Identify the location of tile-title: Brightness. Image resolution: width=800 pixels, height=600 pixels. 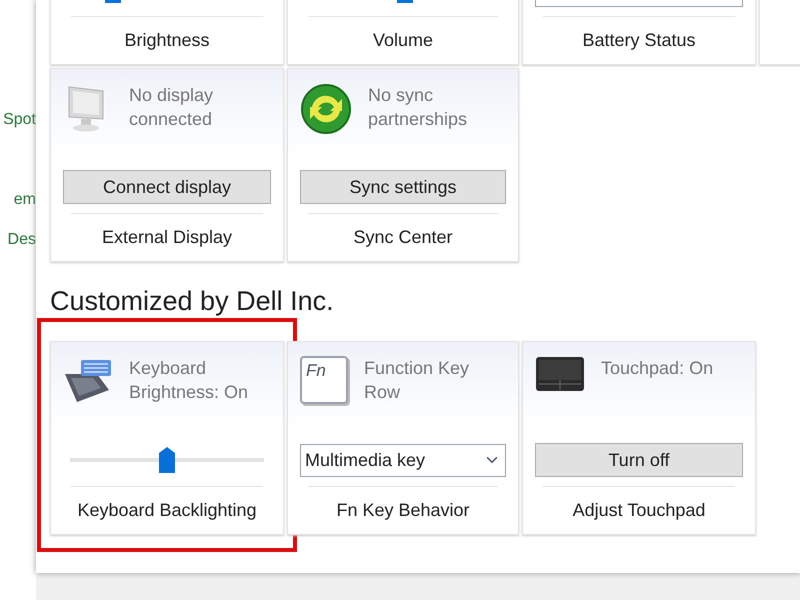
(167, 40).